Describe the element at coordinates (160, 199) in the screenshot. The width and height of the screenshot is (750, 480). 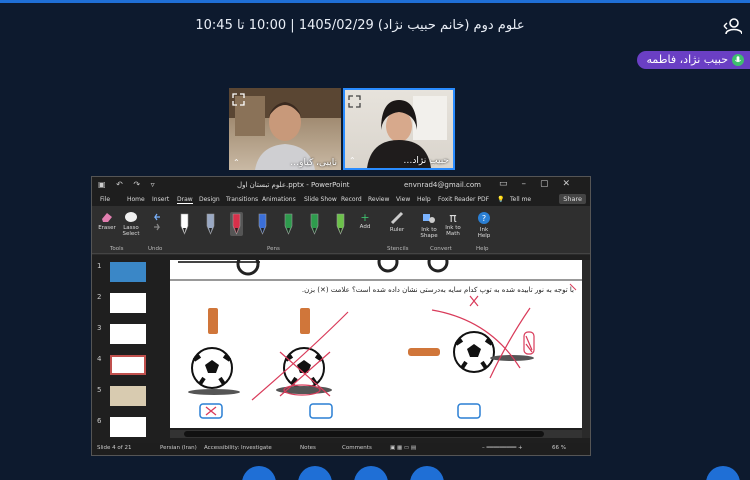
I see `tab-insert: Insert` at that location.